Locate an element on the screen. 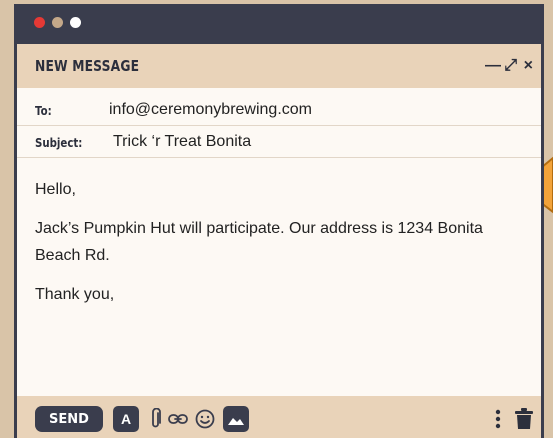 This screenshot has width=553, height=438. close-icon: × is located at coordinates (528, 66).